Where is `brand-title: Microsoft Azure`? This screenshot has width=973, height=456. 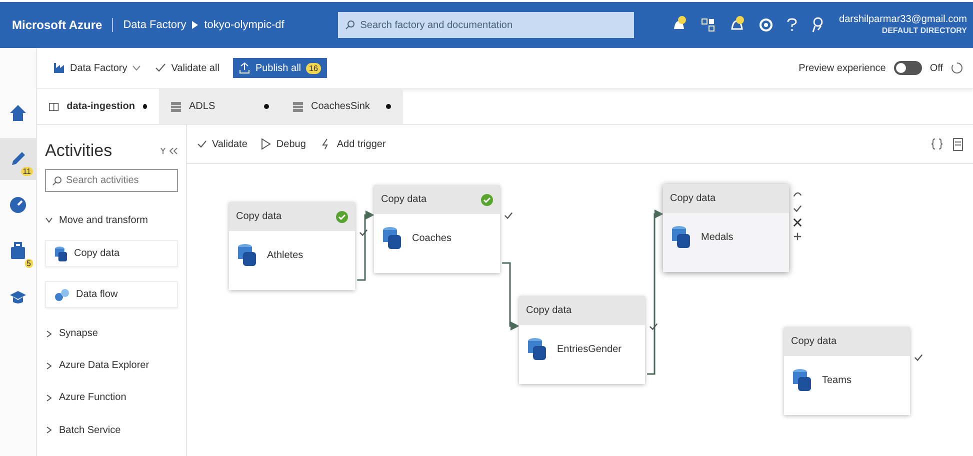 brand-title: Microsoft Azure is located at coordinates (63, 25).